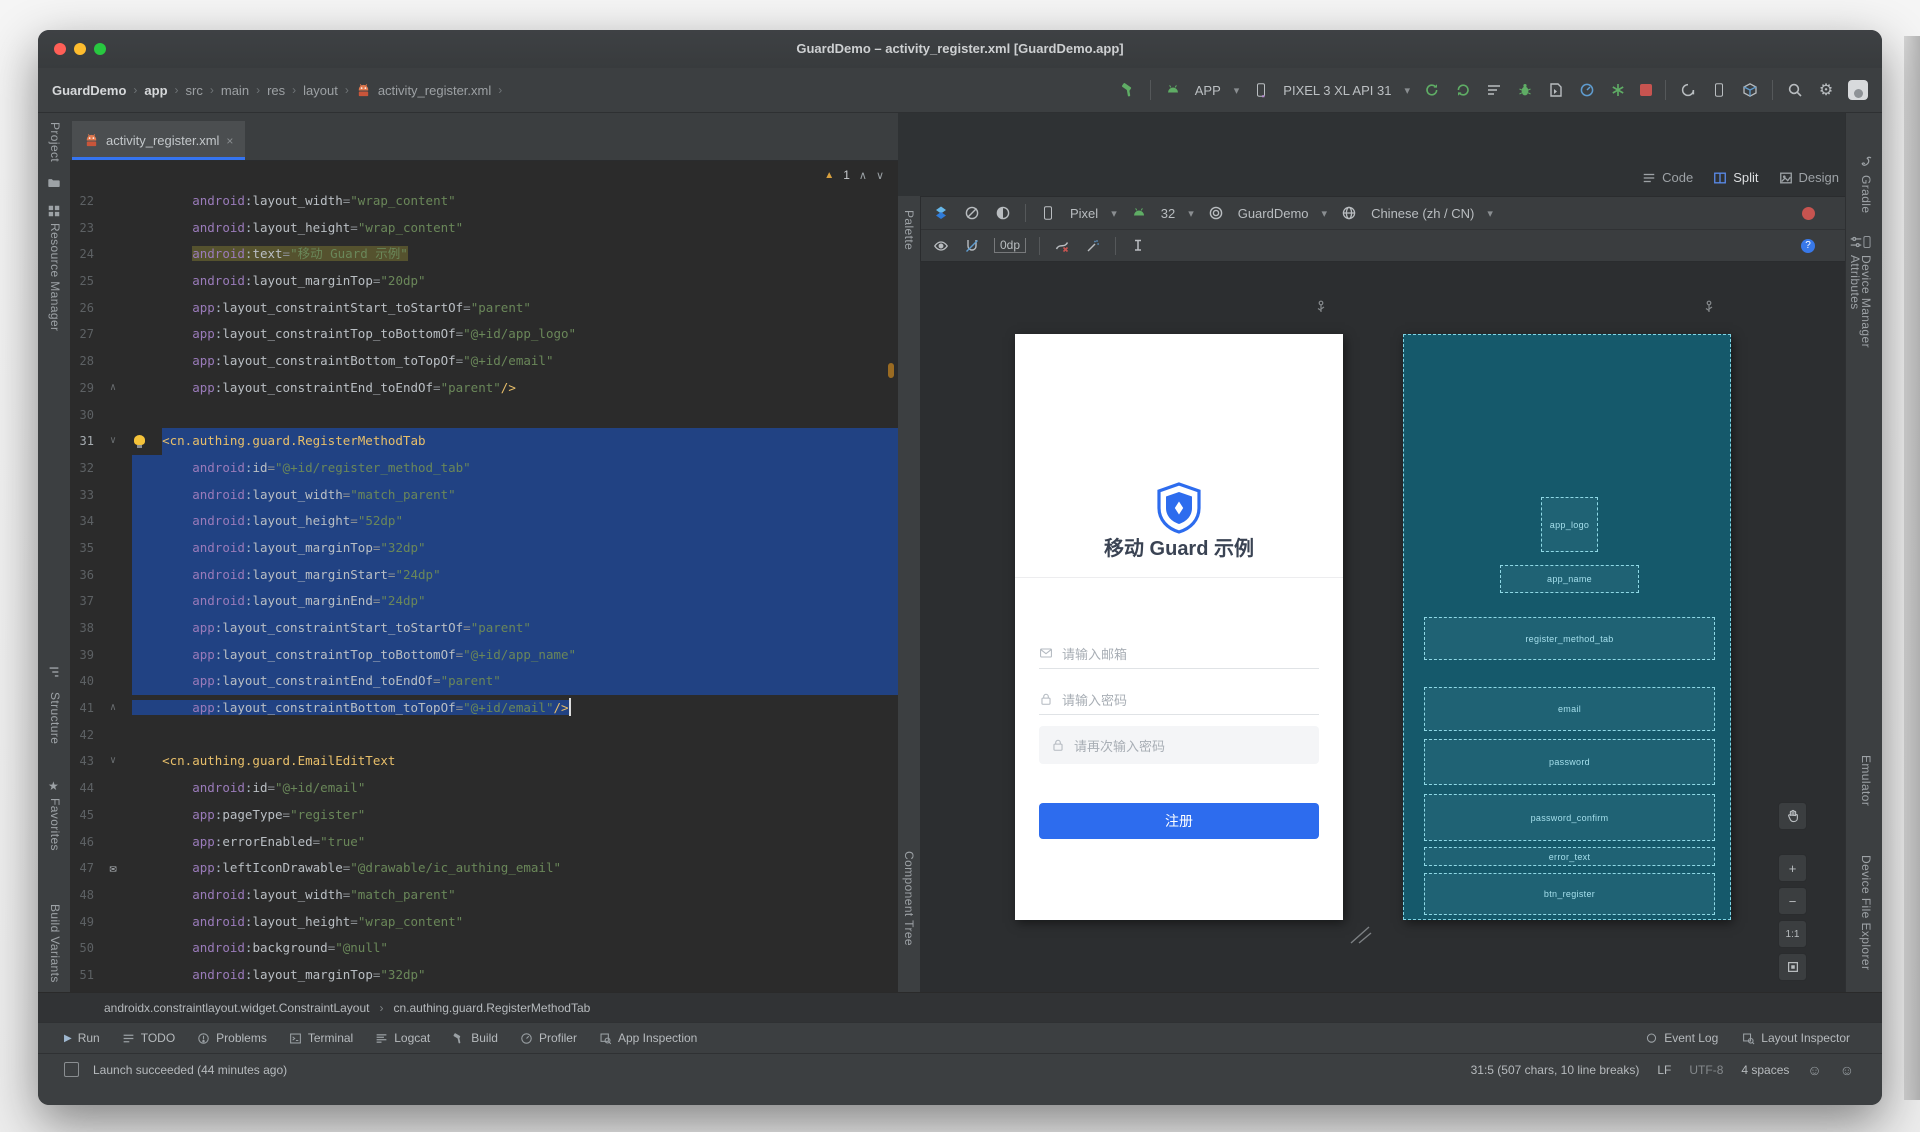 The height and width of the screenshot is (1132, 1920). What do you see at coordinates (229, 141) in the screenshot?
I see `close-icon: ×` at bounding box center [229, 141].